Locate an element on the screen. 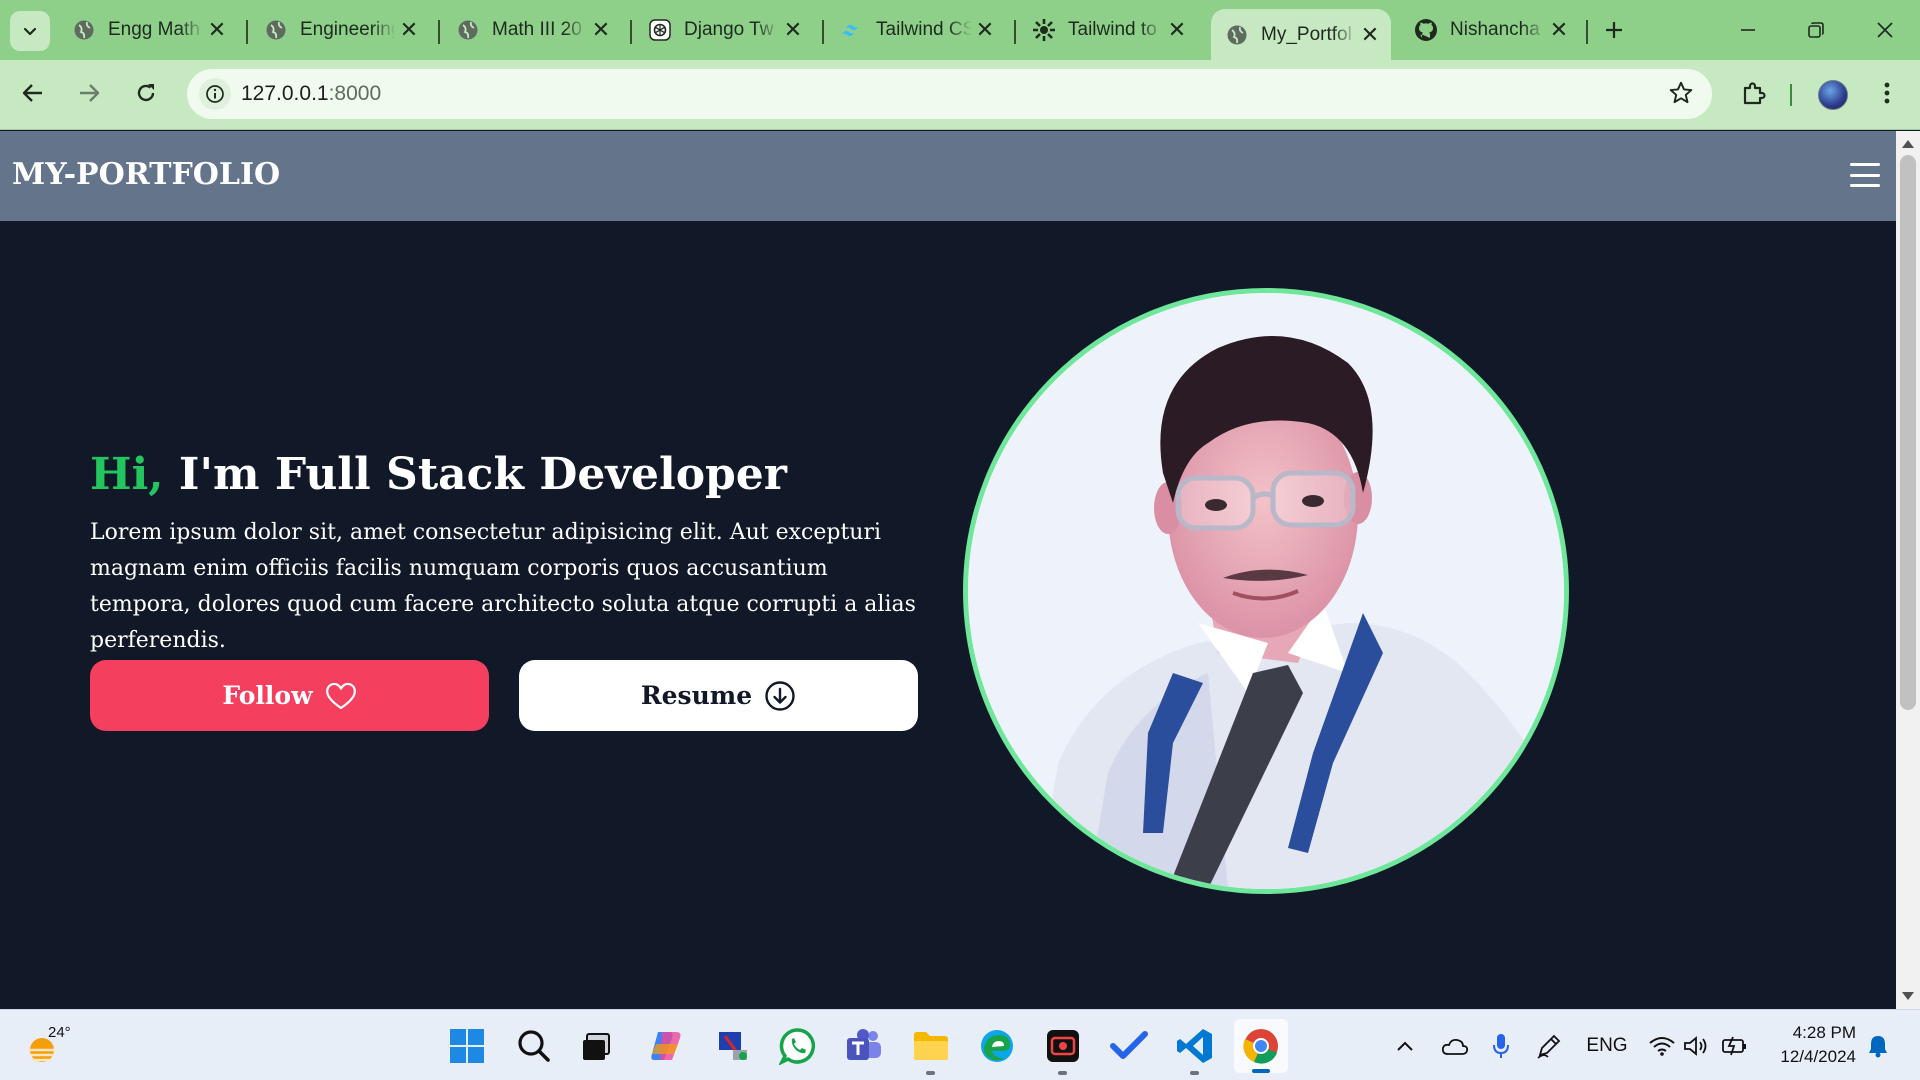 The height and width of the screenshot is (1080, 1920). speaker-icon is located at coordinates (1695, 1046).